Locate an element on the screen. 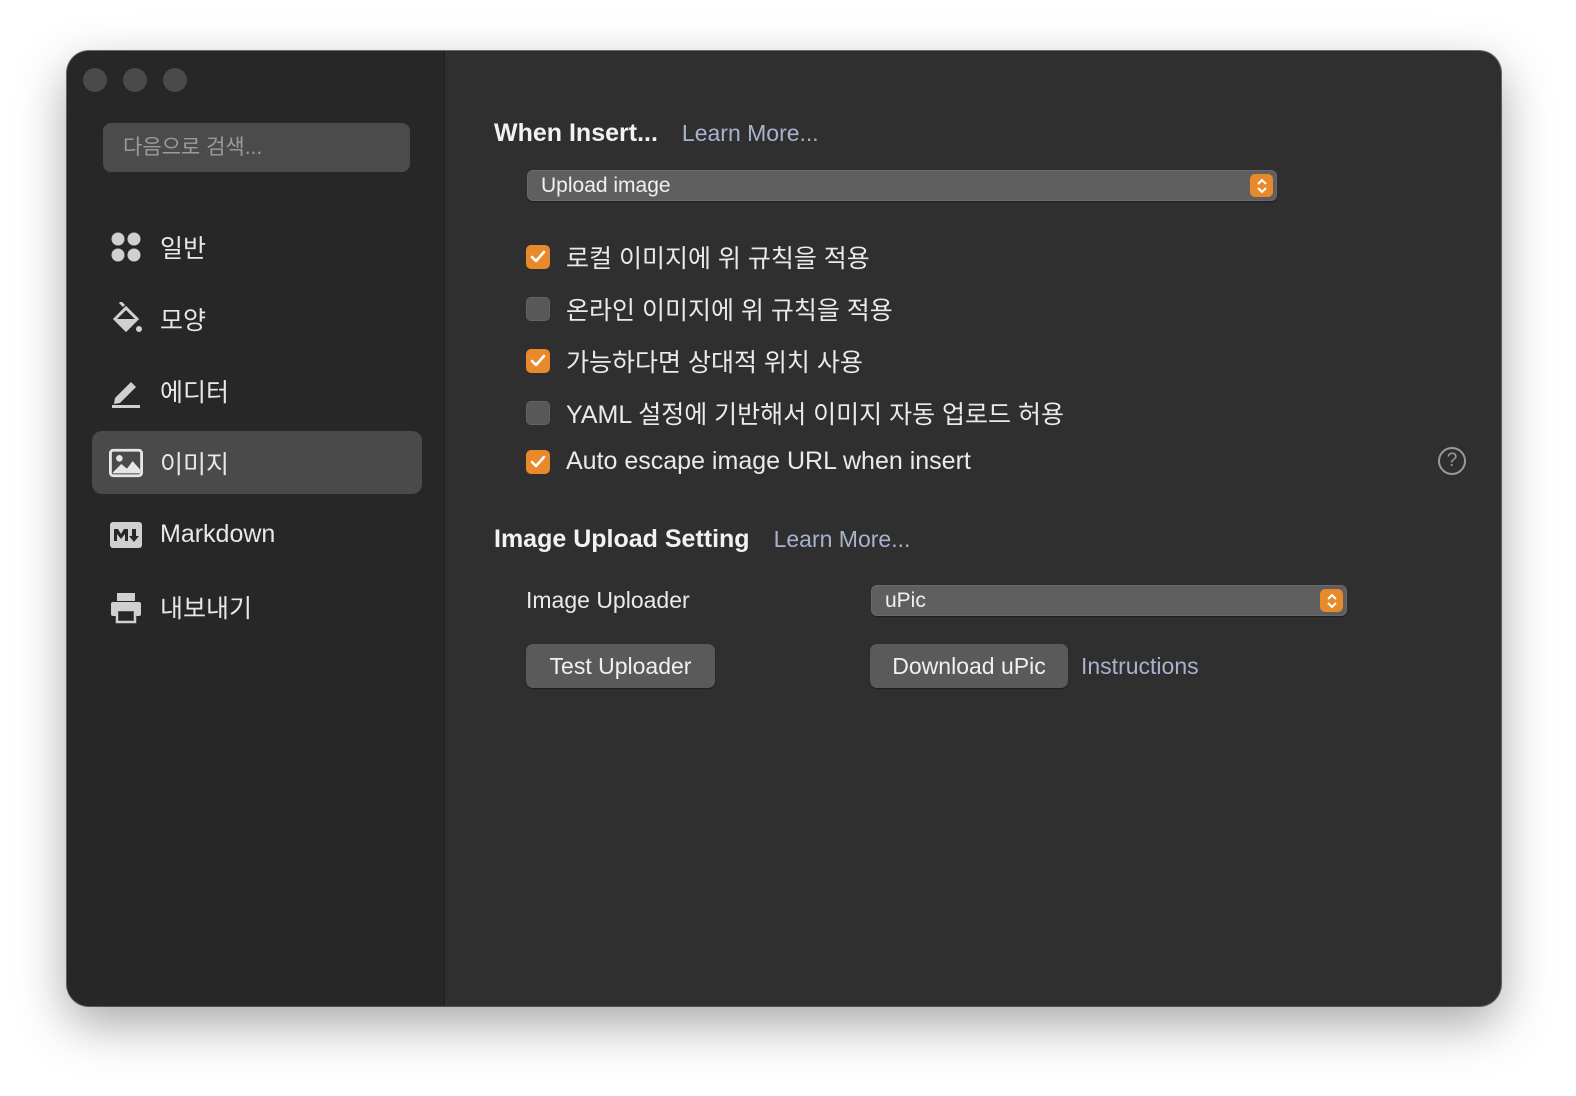 Image resolution: width=1576 pixels, height=1096 pixels. test-uploader-button: Test Uploader is located at coordinates (620, 666).